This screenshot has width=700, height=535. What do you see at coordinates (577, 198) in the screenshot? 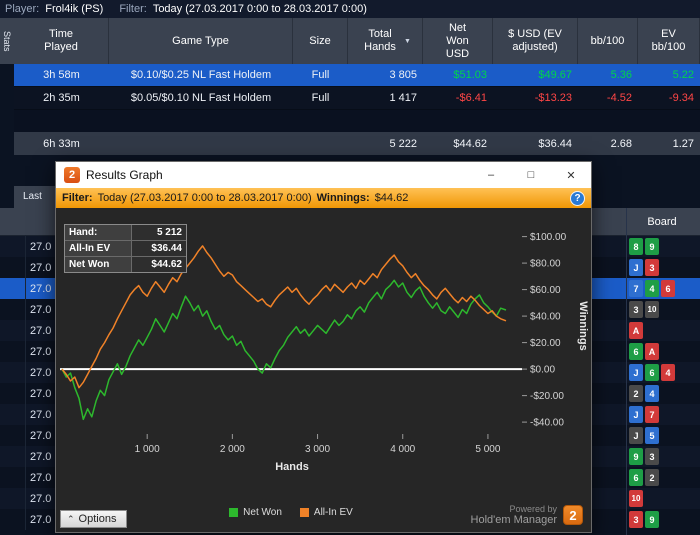
I see `help-icon: ?` at bounding box center [577, 198].